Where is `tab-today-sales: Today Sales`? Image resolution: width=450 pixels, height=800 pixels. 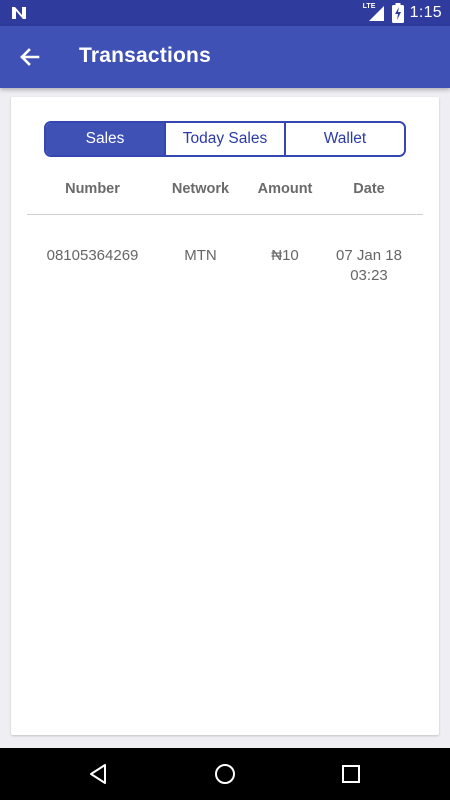 tab-today-sales: Today Sales is located at coordinates (224, 139).